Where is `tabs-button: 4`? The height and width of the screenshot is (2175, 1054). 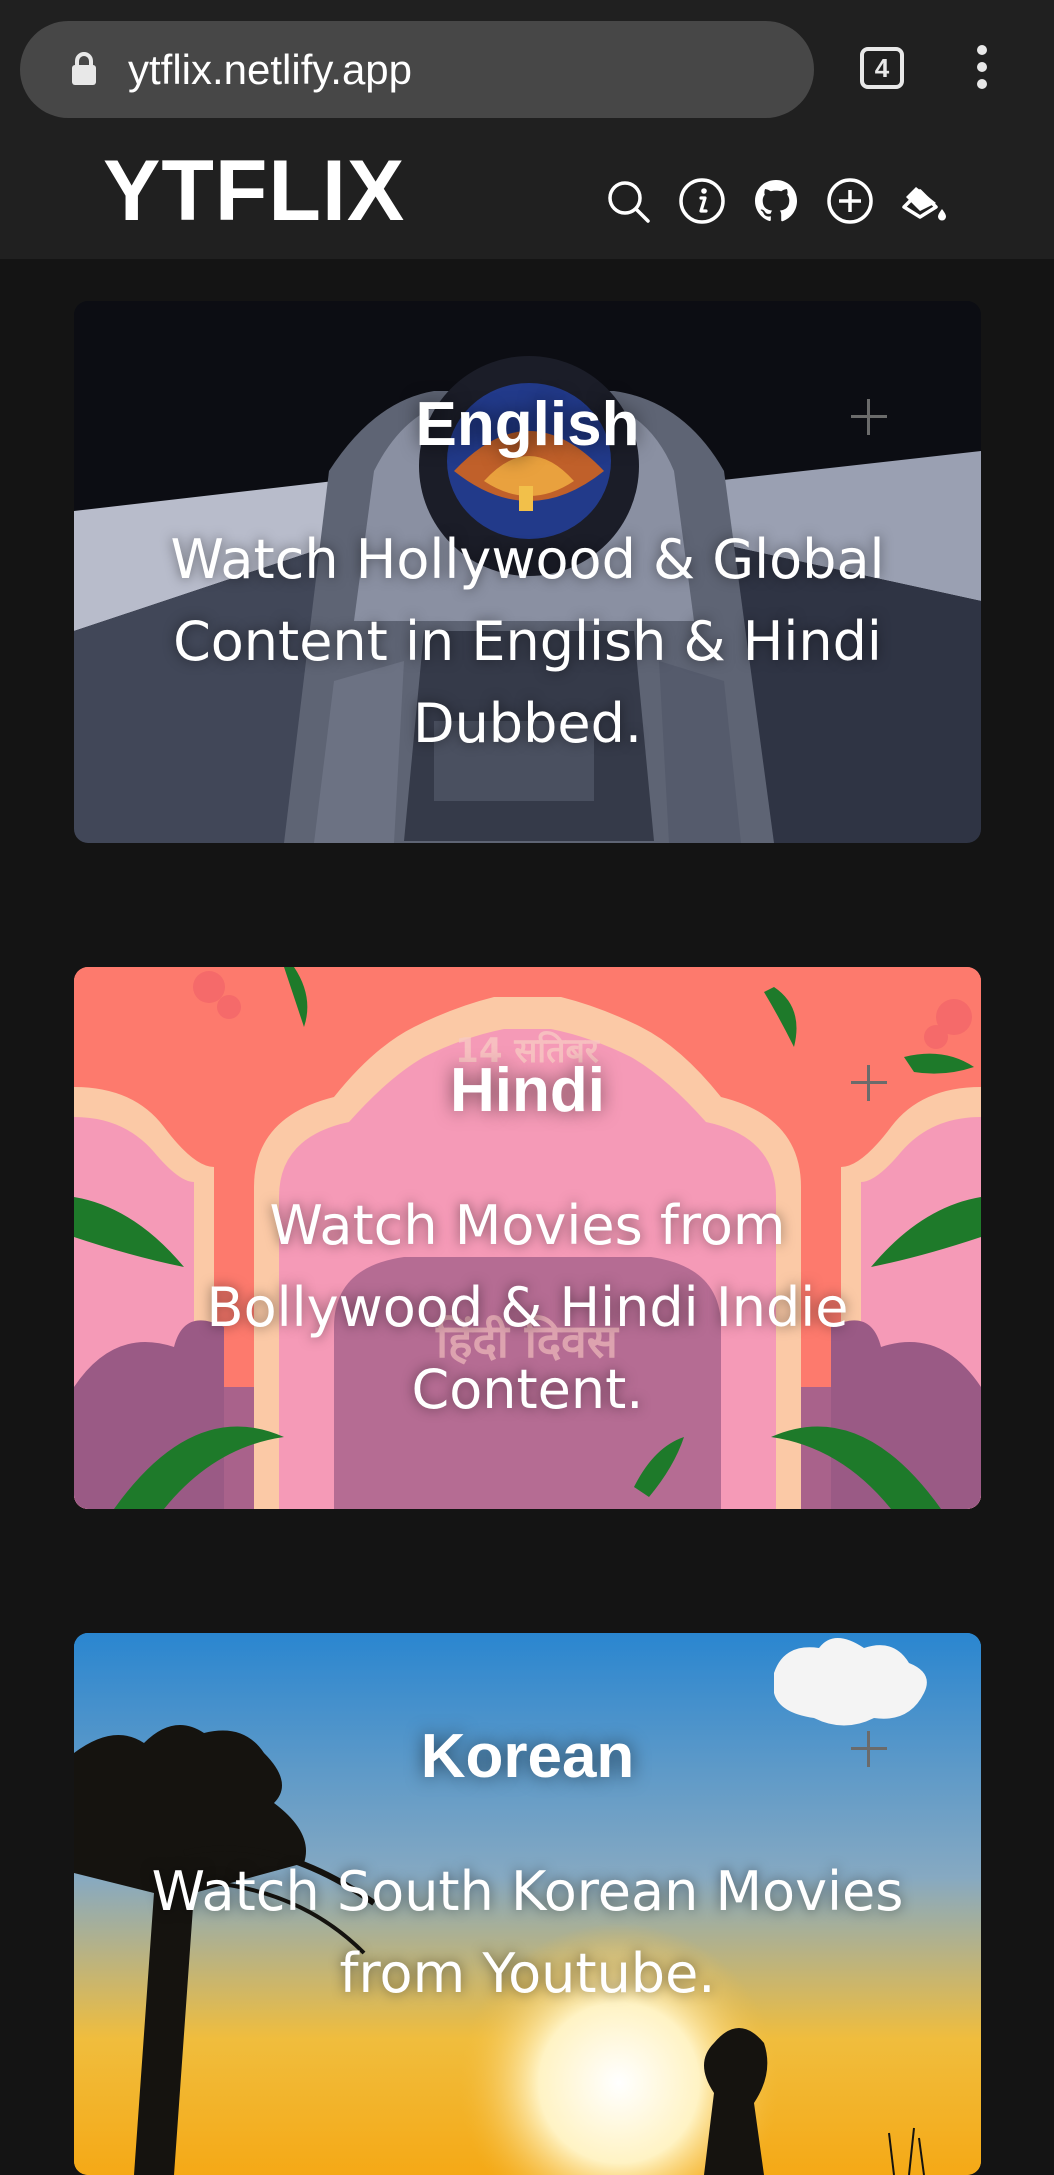 tabs-button: 4 is located at coordinates (882, 68).